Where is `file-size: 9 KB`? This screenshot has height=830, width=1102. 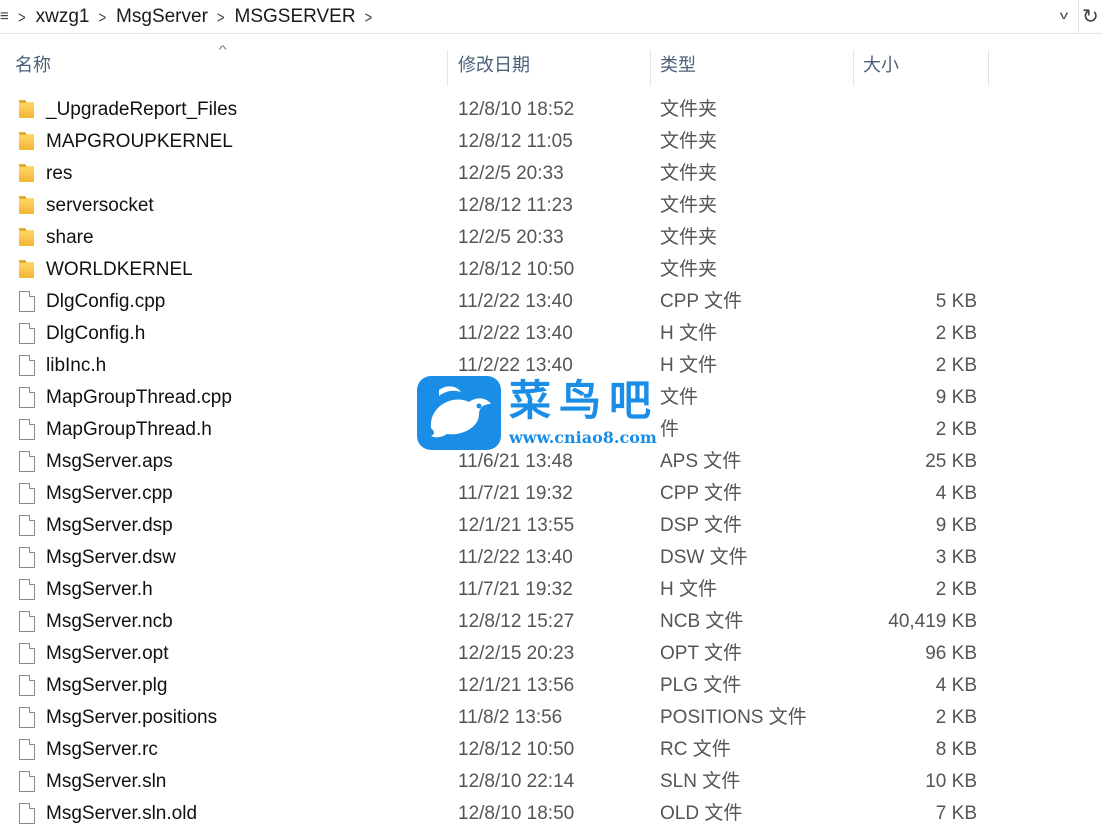 file-size: 9 KB is located at coordinates (956, 397).